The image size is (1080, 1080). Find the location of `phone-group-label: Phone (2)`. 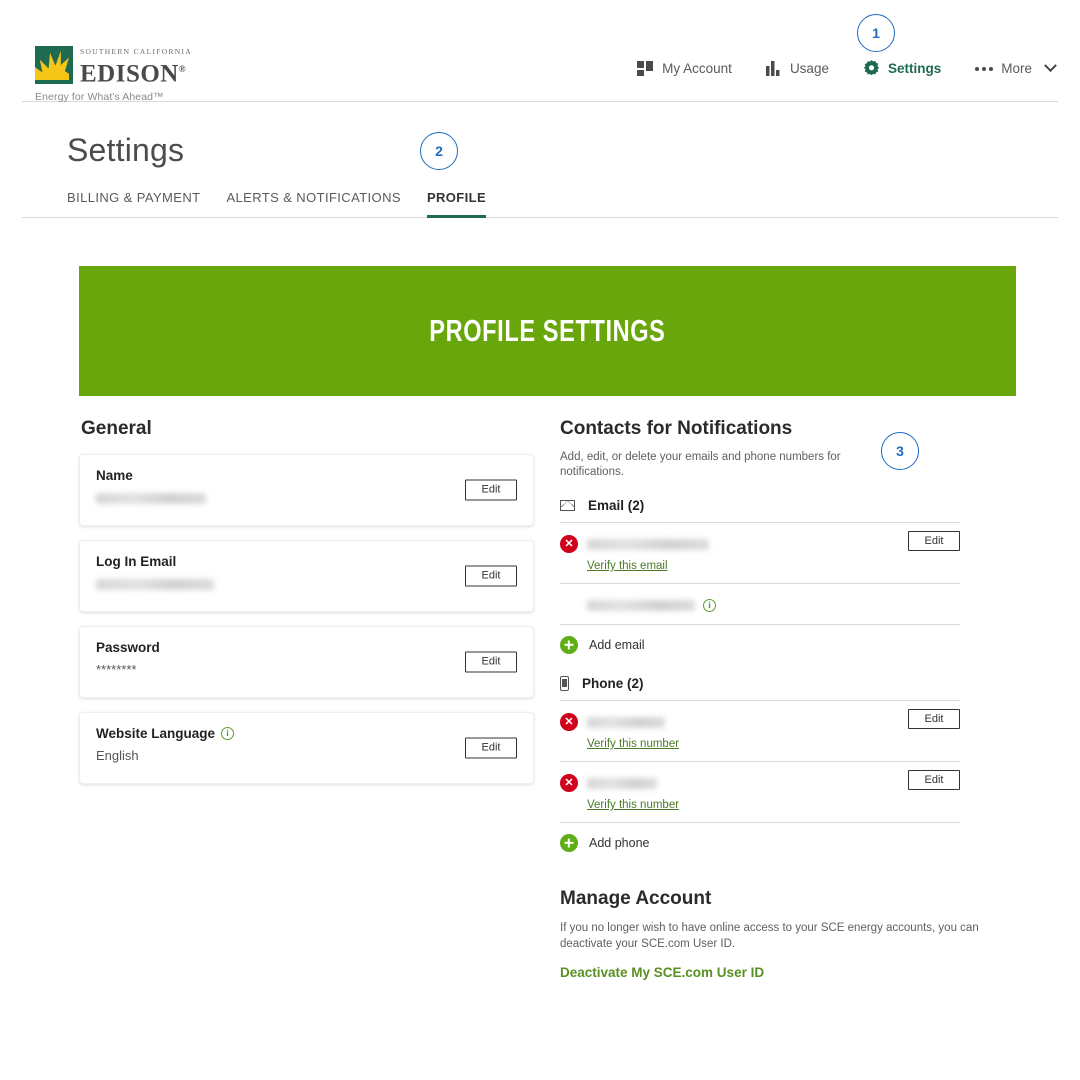

phone-group-label: Phone (2) is located at coordinates (613, 683).